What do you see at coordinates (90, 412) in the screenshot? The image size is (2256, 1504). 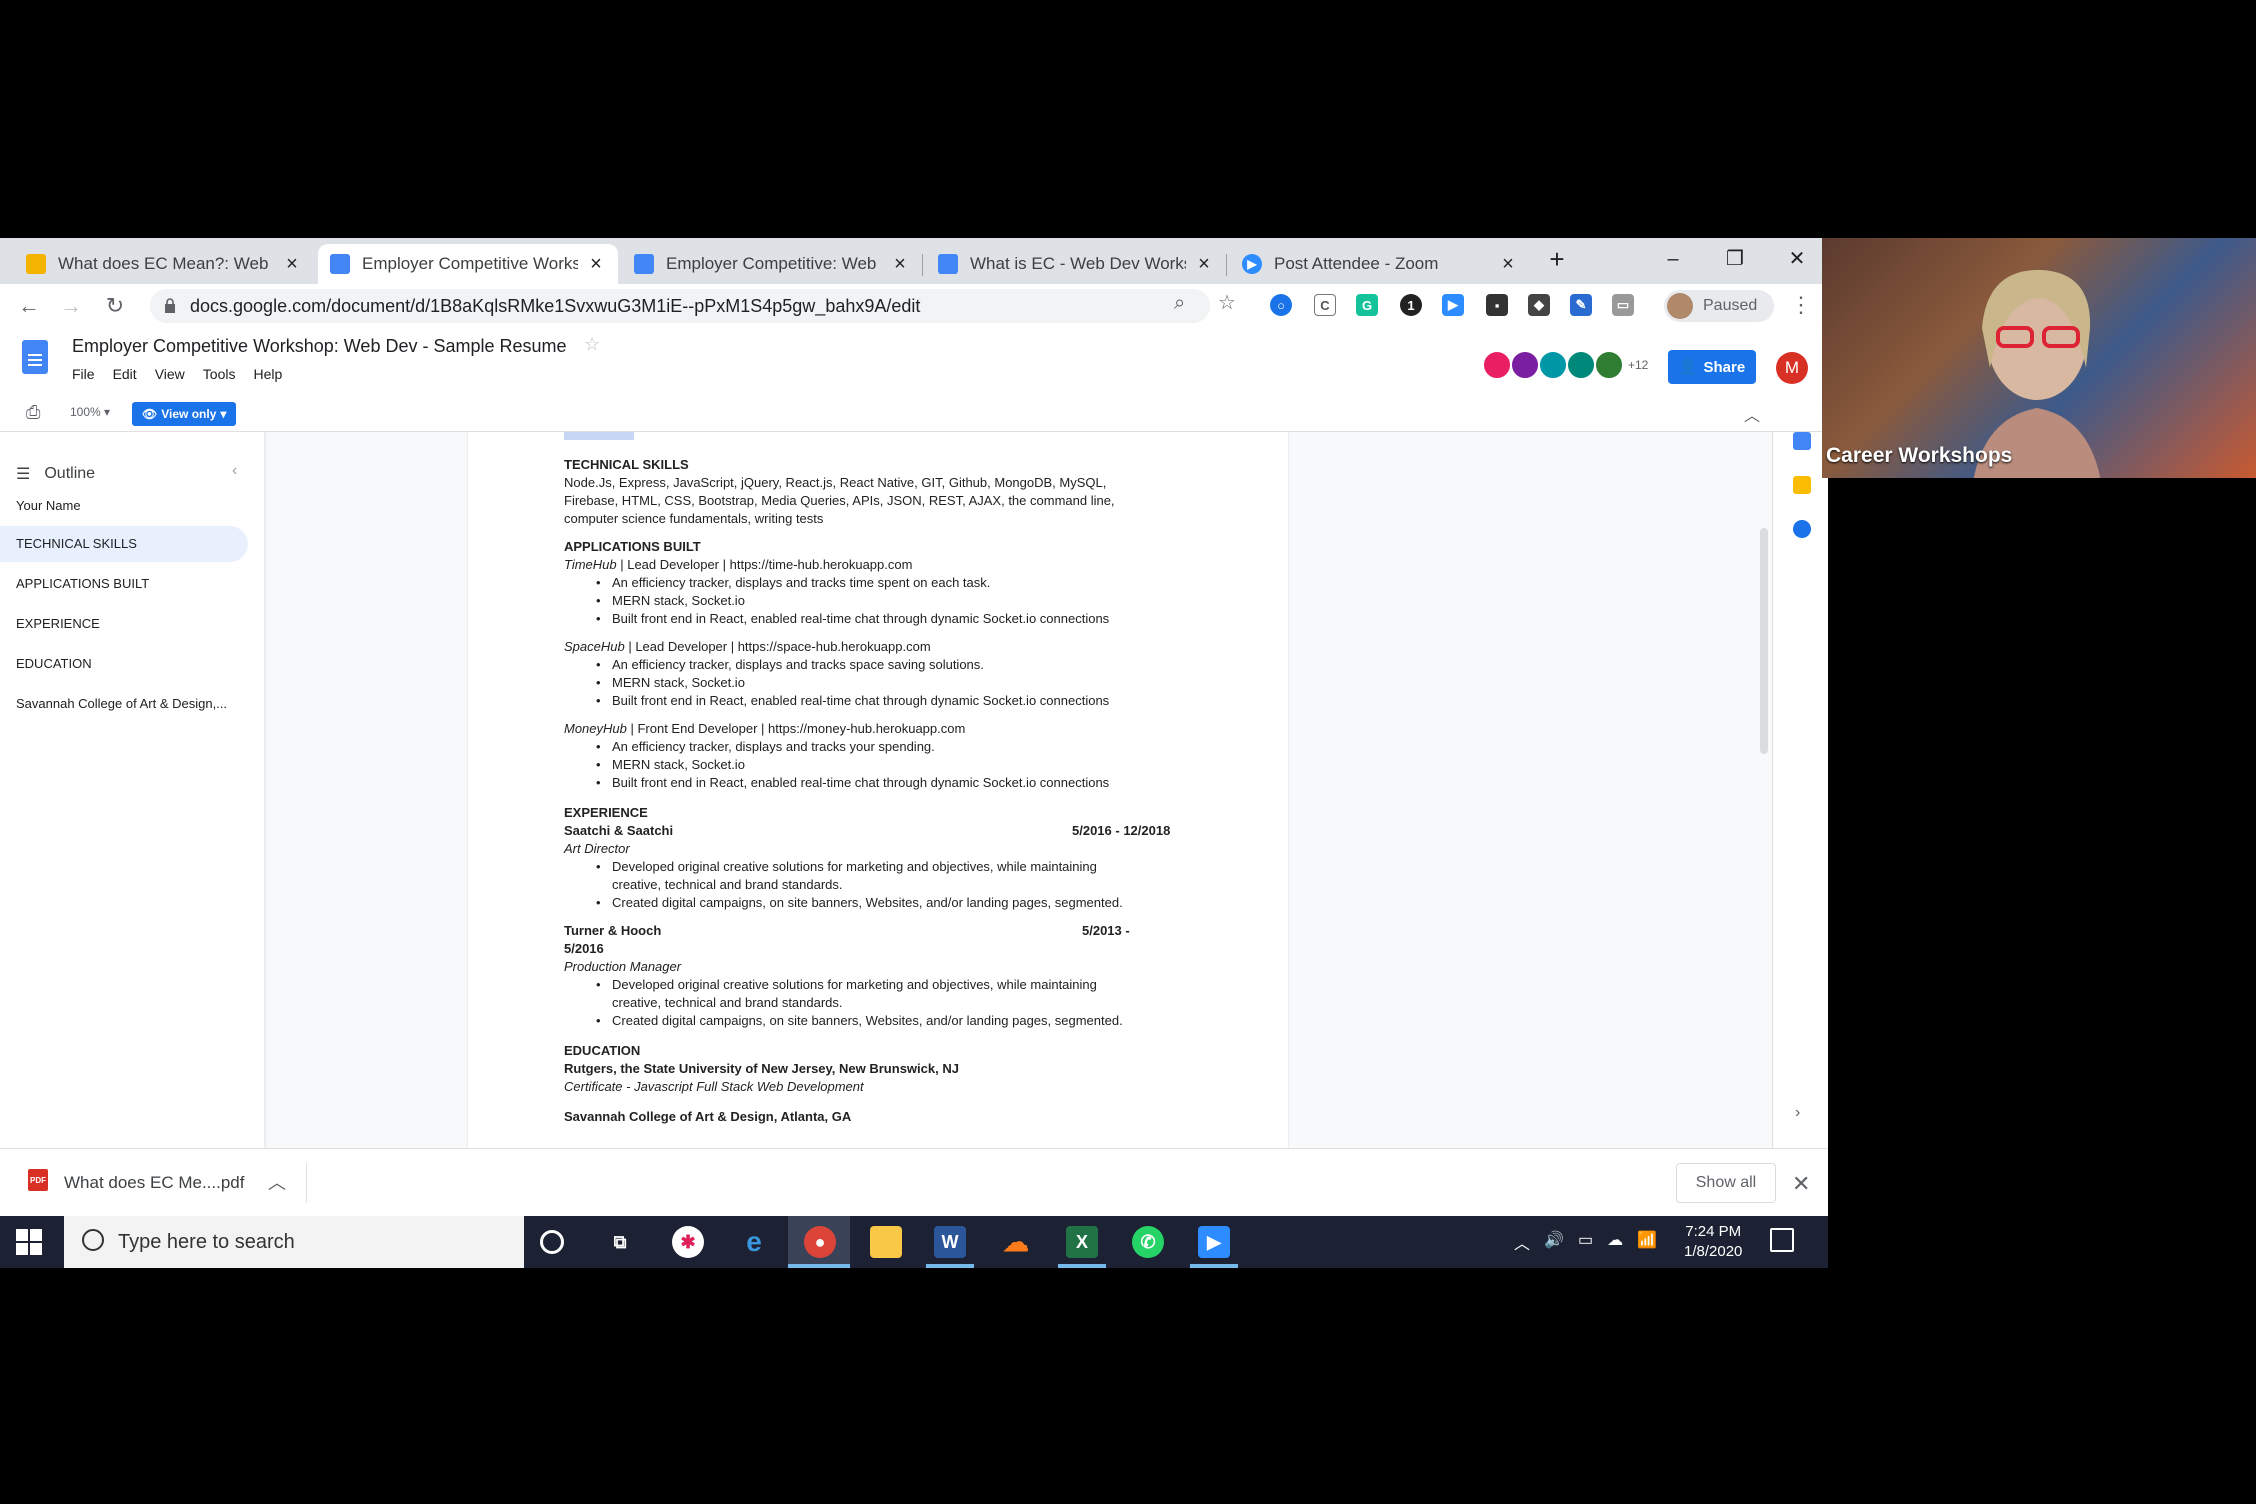 I see `zoom-select: 100% ▾` at bounding box center [90, 412].